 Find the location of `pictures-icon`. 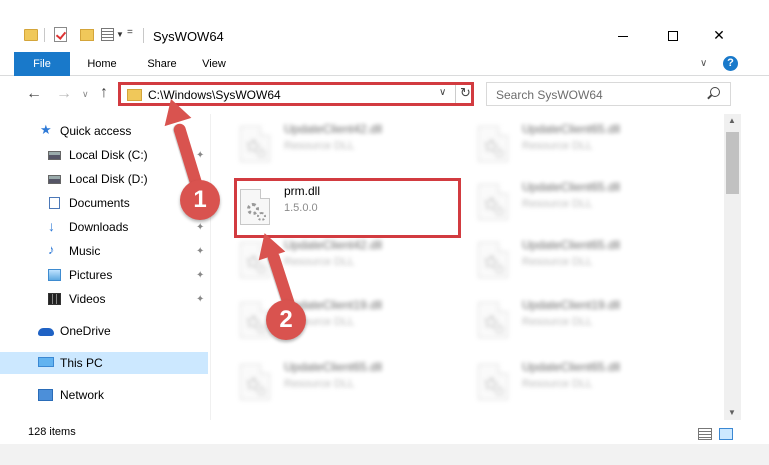

pictures-icon is located at coordinates (54, 275).